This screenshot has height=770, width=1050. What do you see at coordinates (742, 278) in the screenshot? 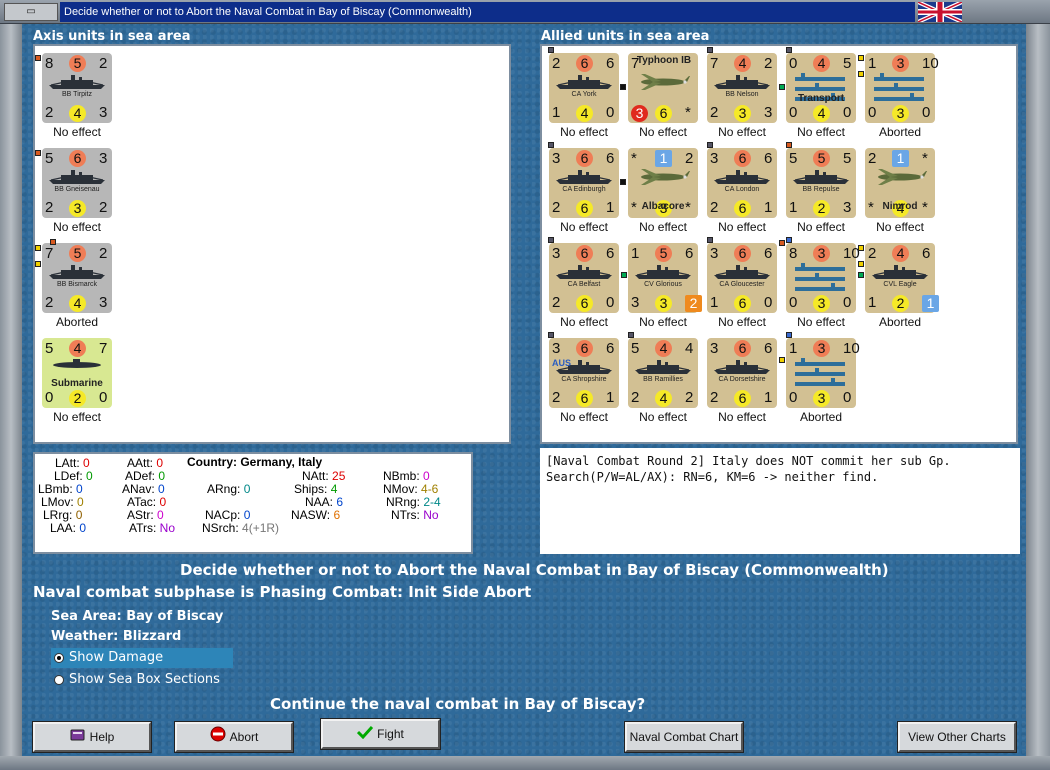
I see `allied-counter: 3 6 6 1 6 0 CA Gloucester` at bounding box center [742, 278].